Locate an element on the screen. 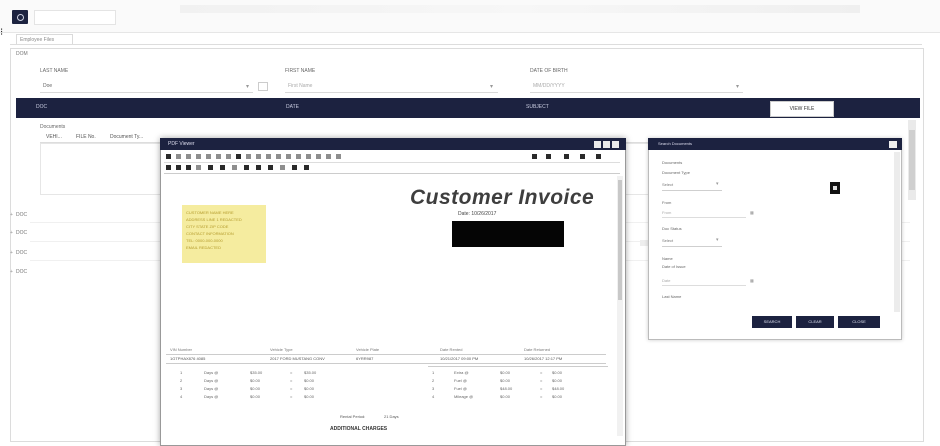 Image resolution: width=940 pixels, height=446 pixels. doc-col-2: FILE No. is located at coordinates (86, 137).